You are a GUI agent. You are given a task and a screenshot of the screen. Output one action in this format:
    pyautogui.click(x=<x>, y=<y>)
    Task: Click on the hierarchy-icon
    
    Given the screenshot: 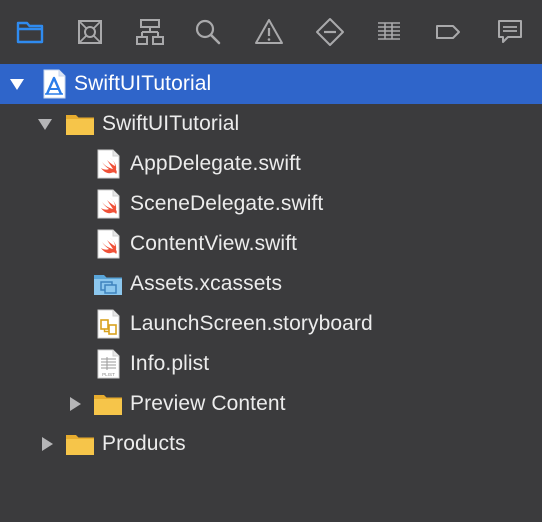 What is the action you would take?
    pyautogui.click(x=150, y=32)
    